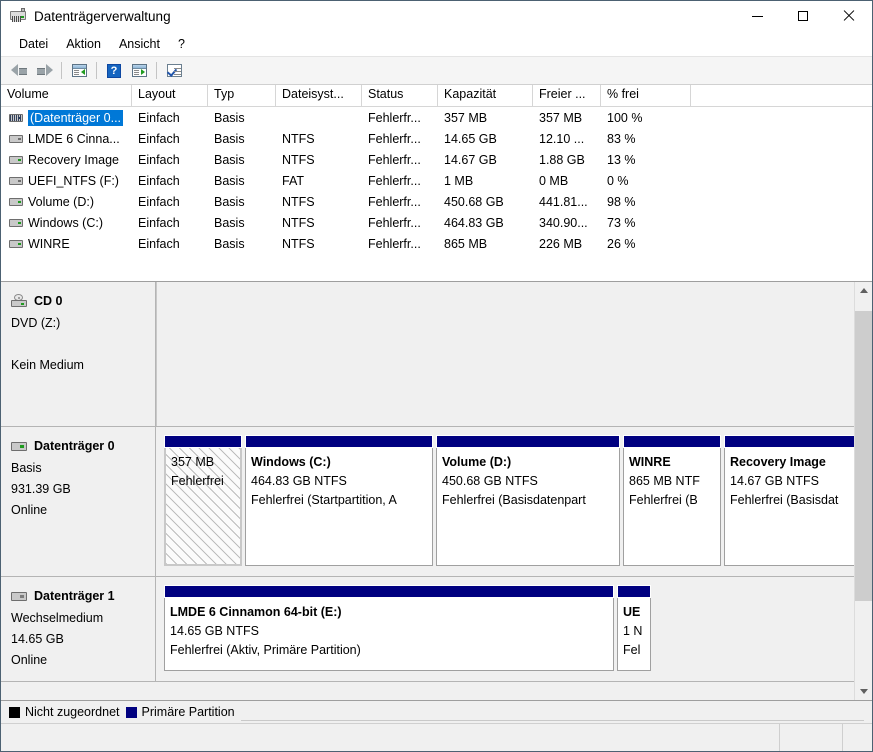 Image resolution: width=873 pixels, height=752 pixels. What do you see at coordinates (490, 481) in the screenshot?
I see `partition-size: 450.68 GB NTFS` at bounding box center [490, 481].